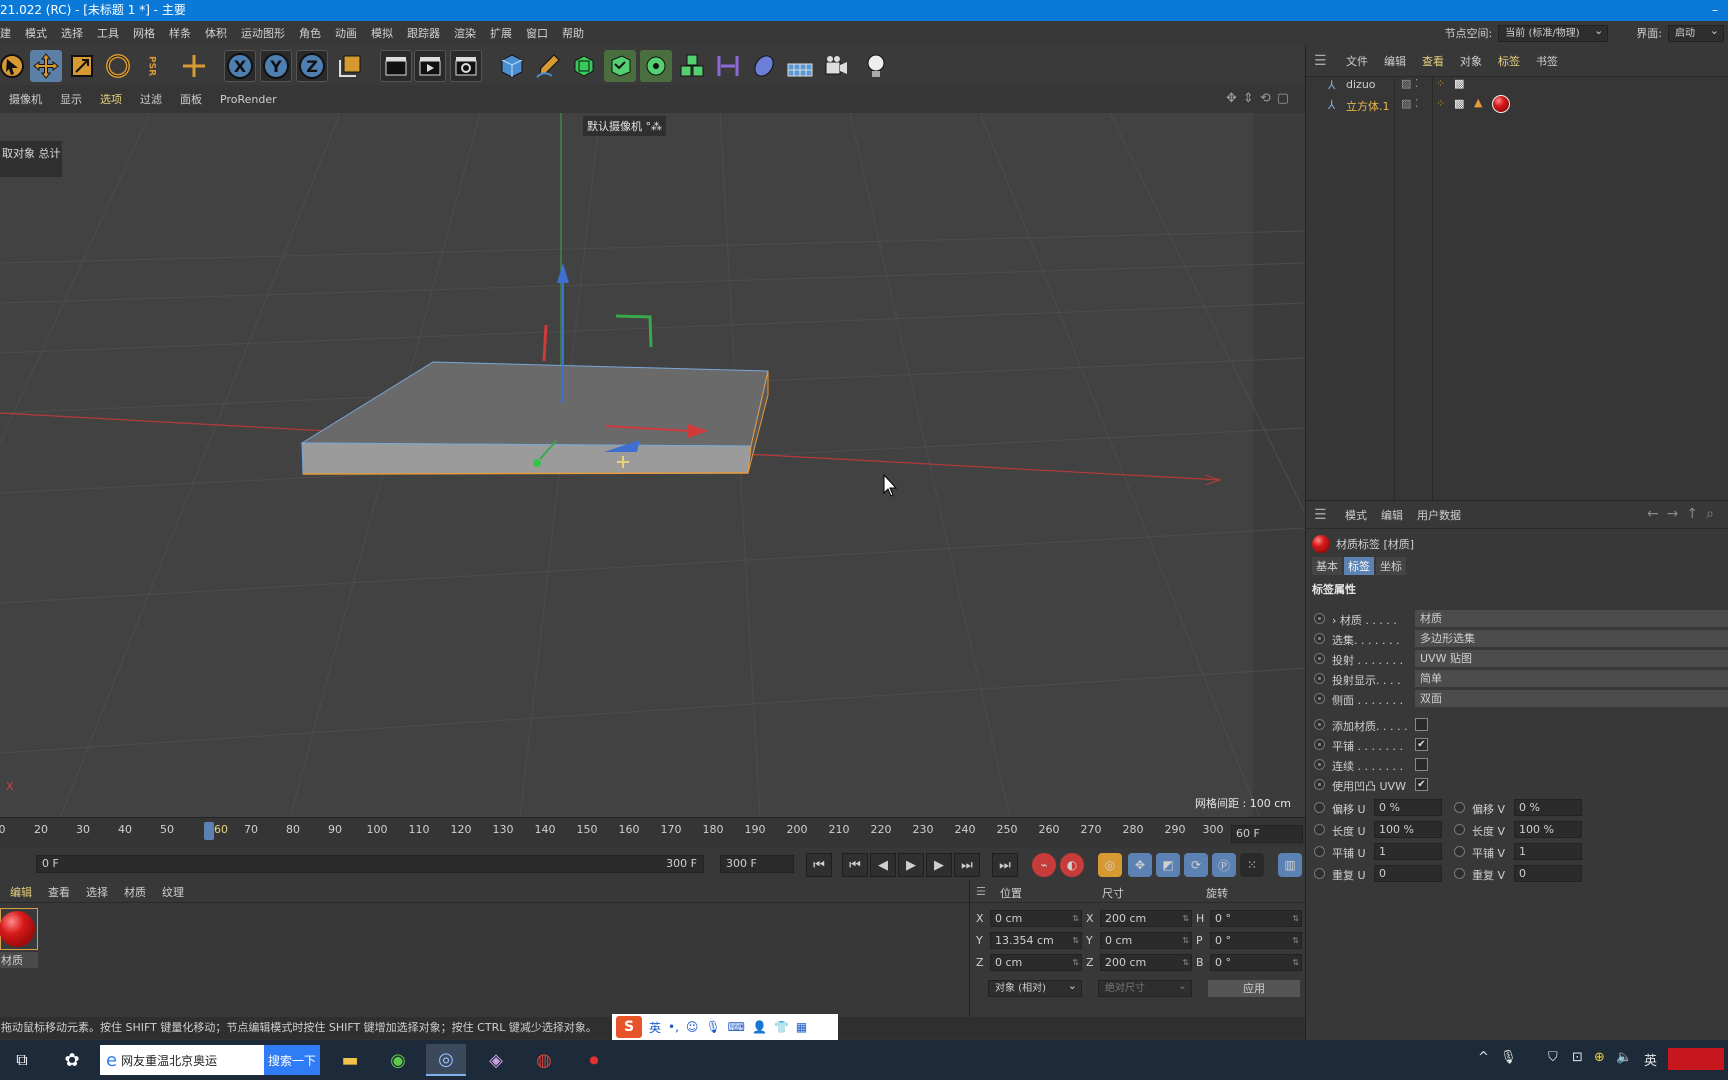 The width and height of the screenshot is (1728, 1080). Describe the element at coordinates (1254, 988) in the screenshot. I see `apply-button: 应用` at that location.